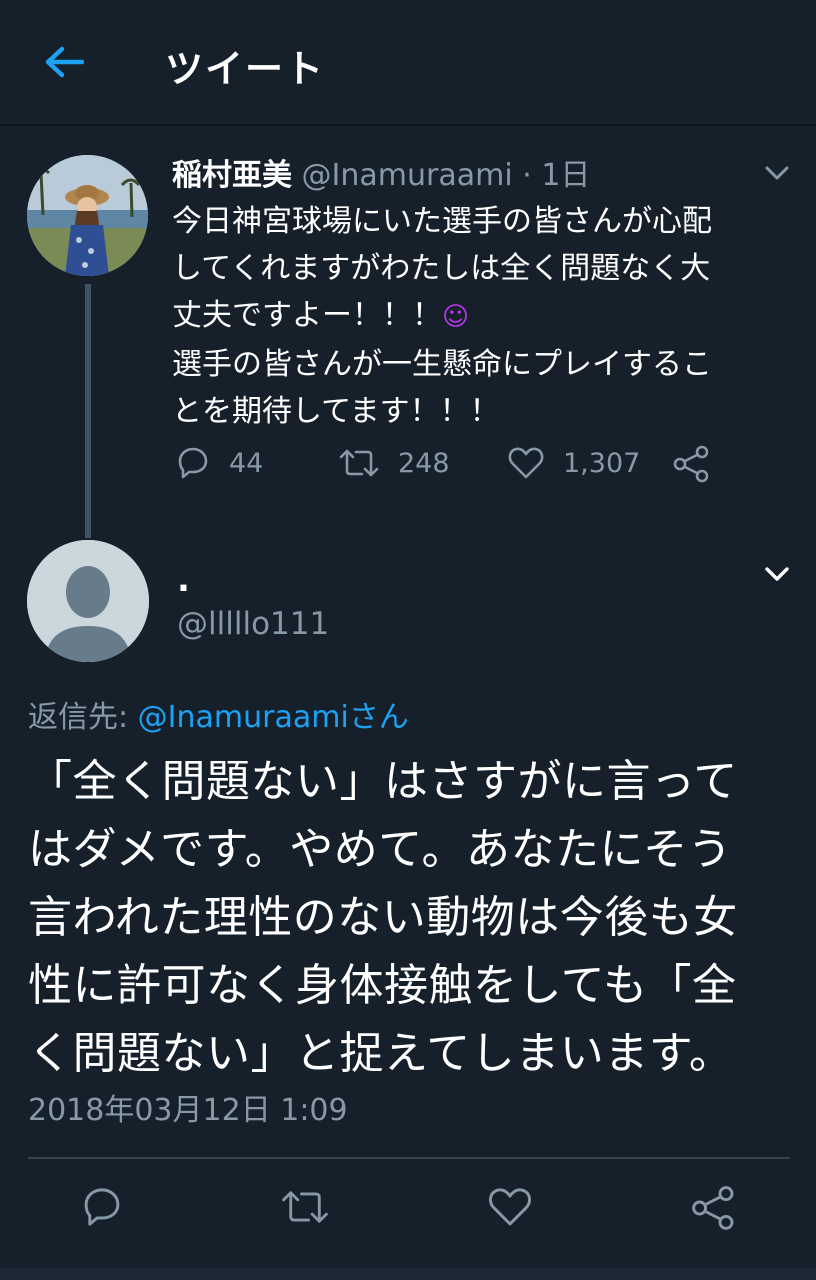  I want to click on tweet-line: く問題ない」と捉えてしまいます。, so click(381, 1053).